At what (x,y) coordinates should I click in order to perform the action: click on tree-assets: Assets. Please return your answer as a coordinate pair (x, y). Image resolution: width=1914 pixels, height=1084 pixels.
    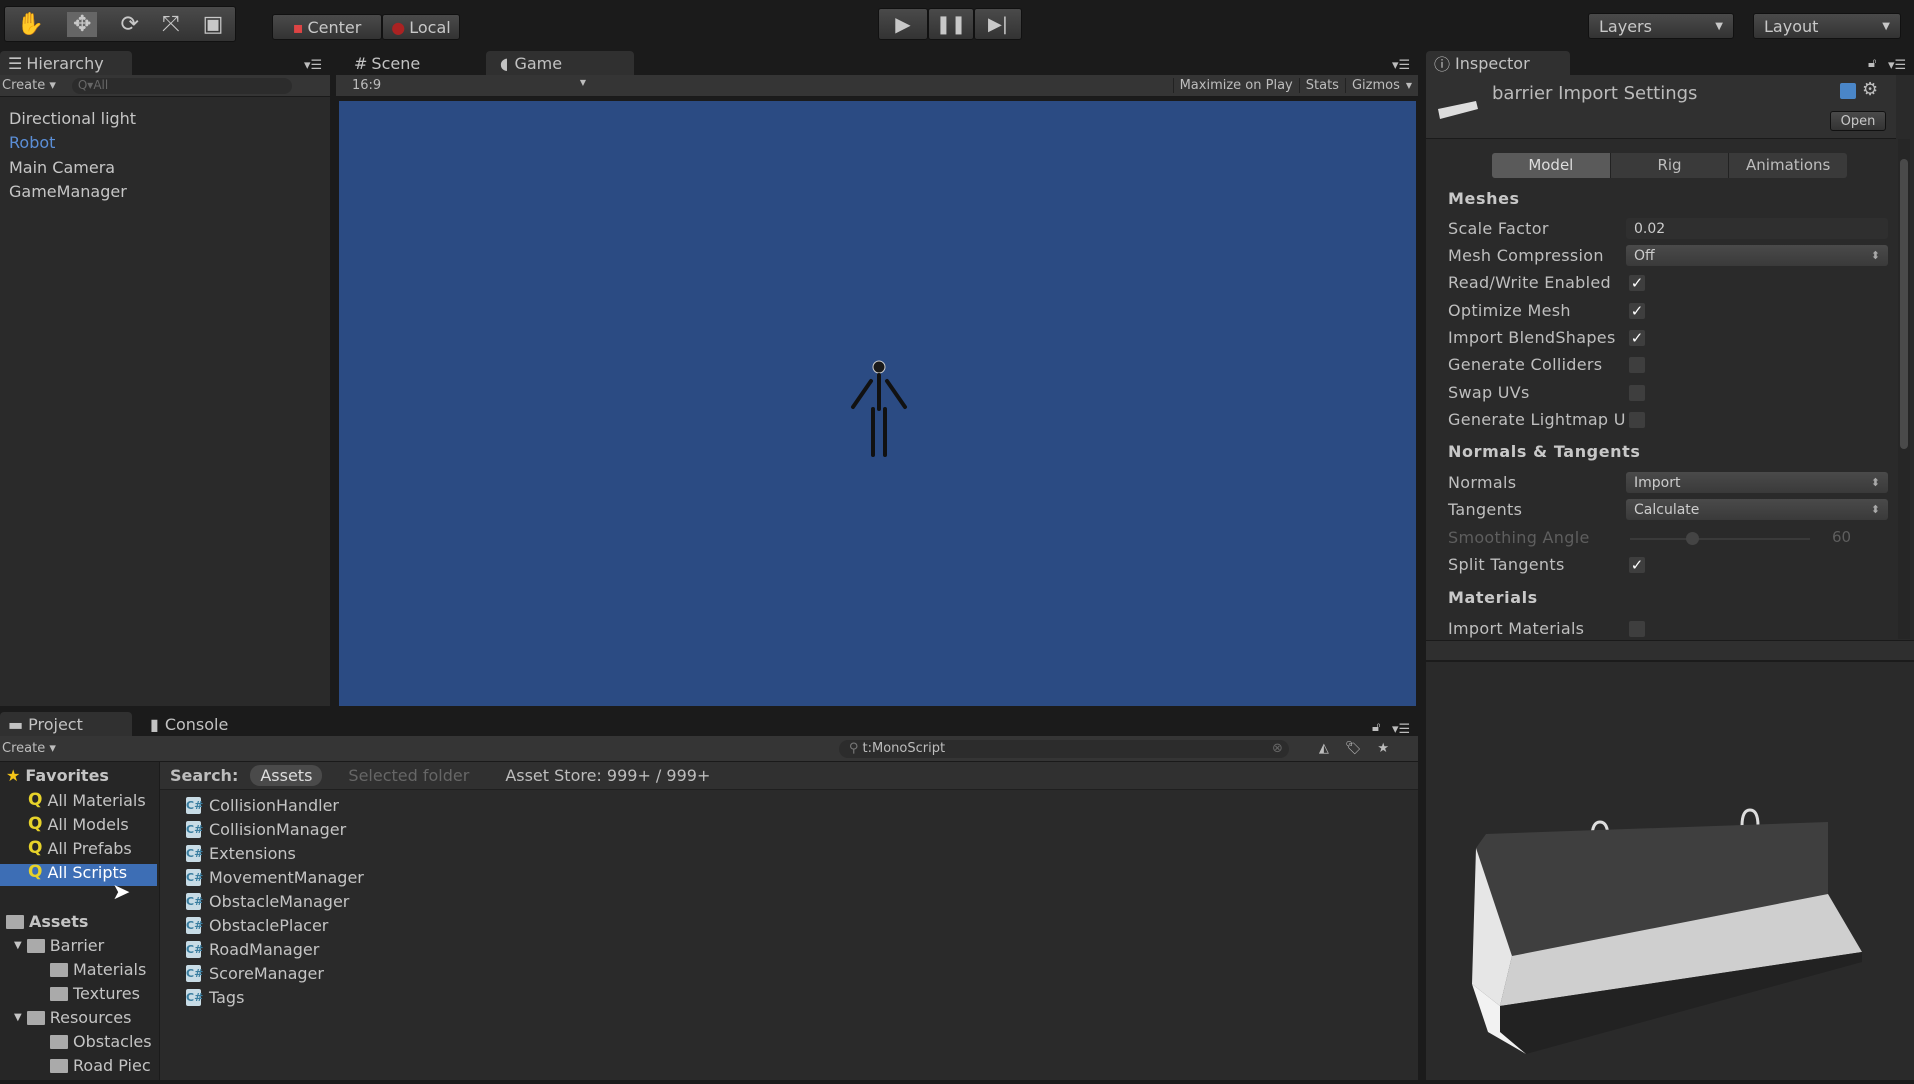
    Looking at the image, I should click on (47, 921).